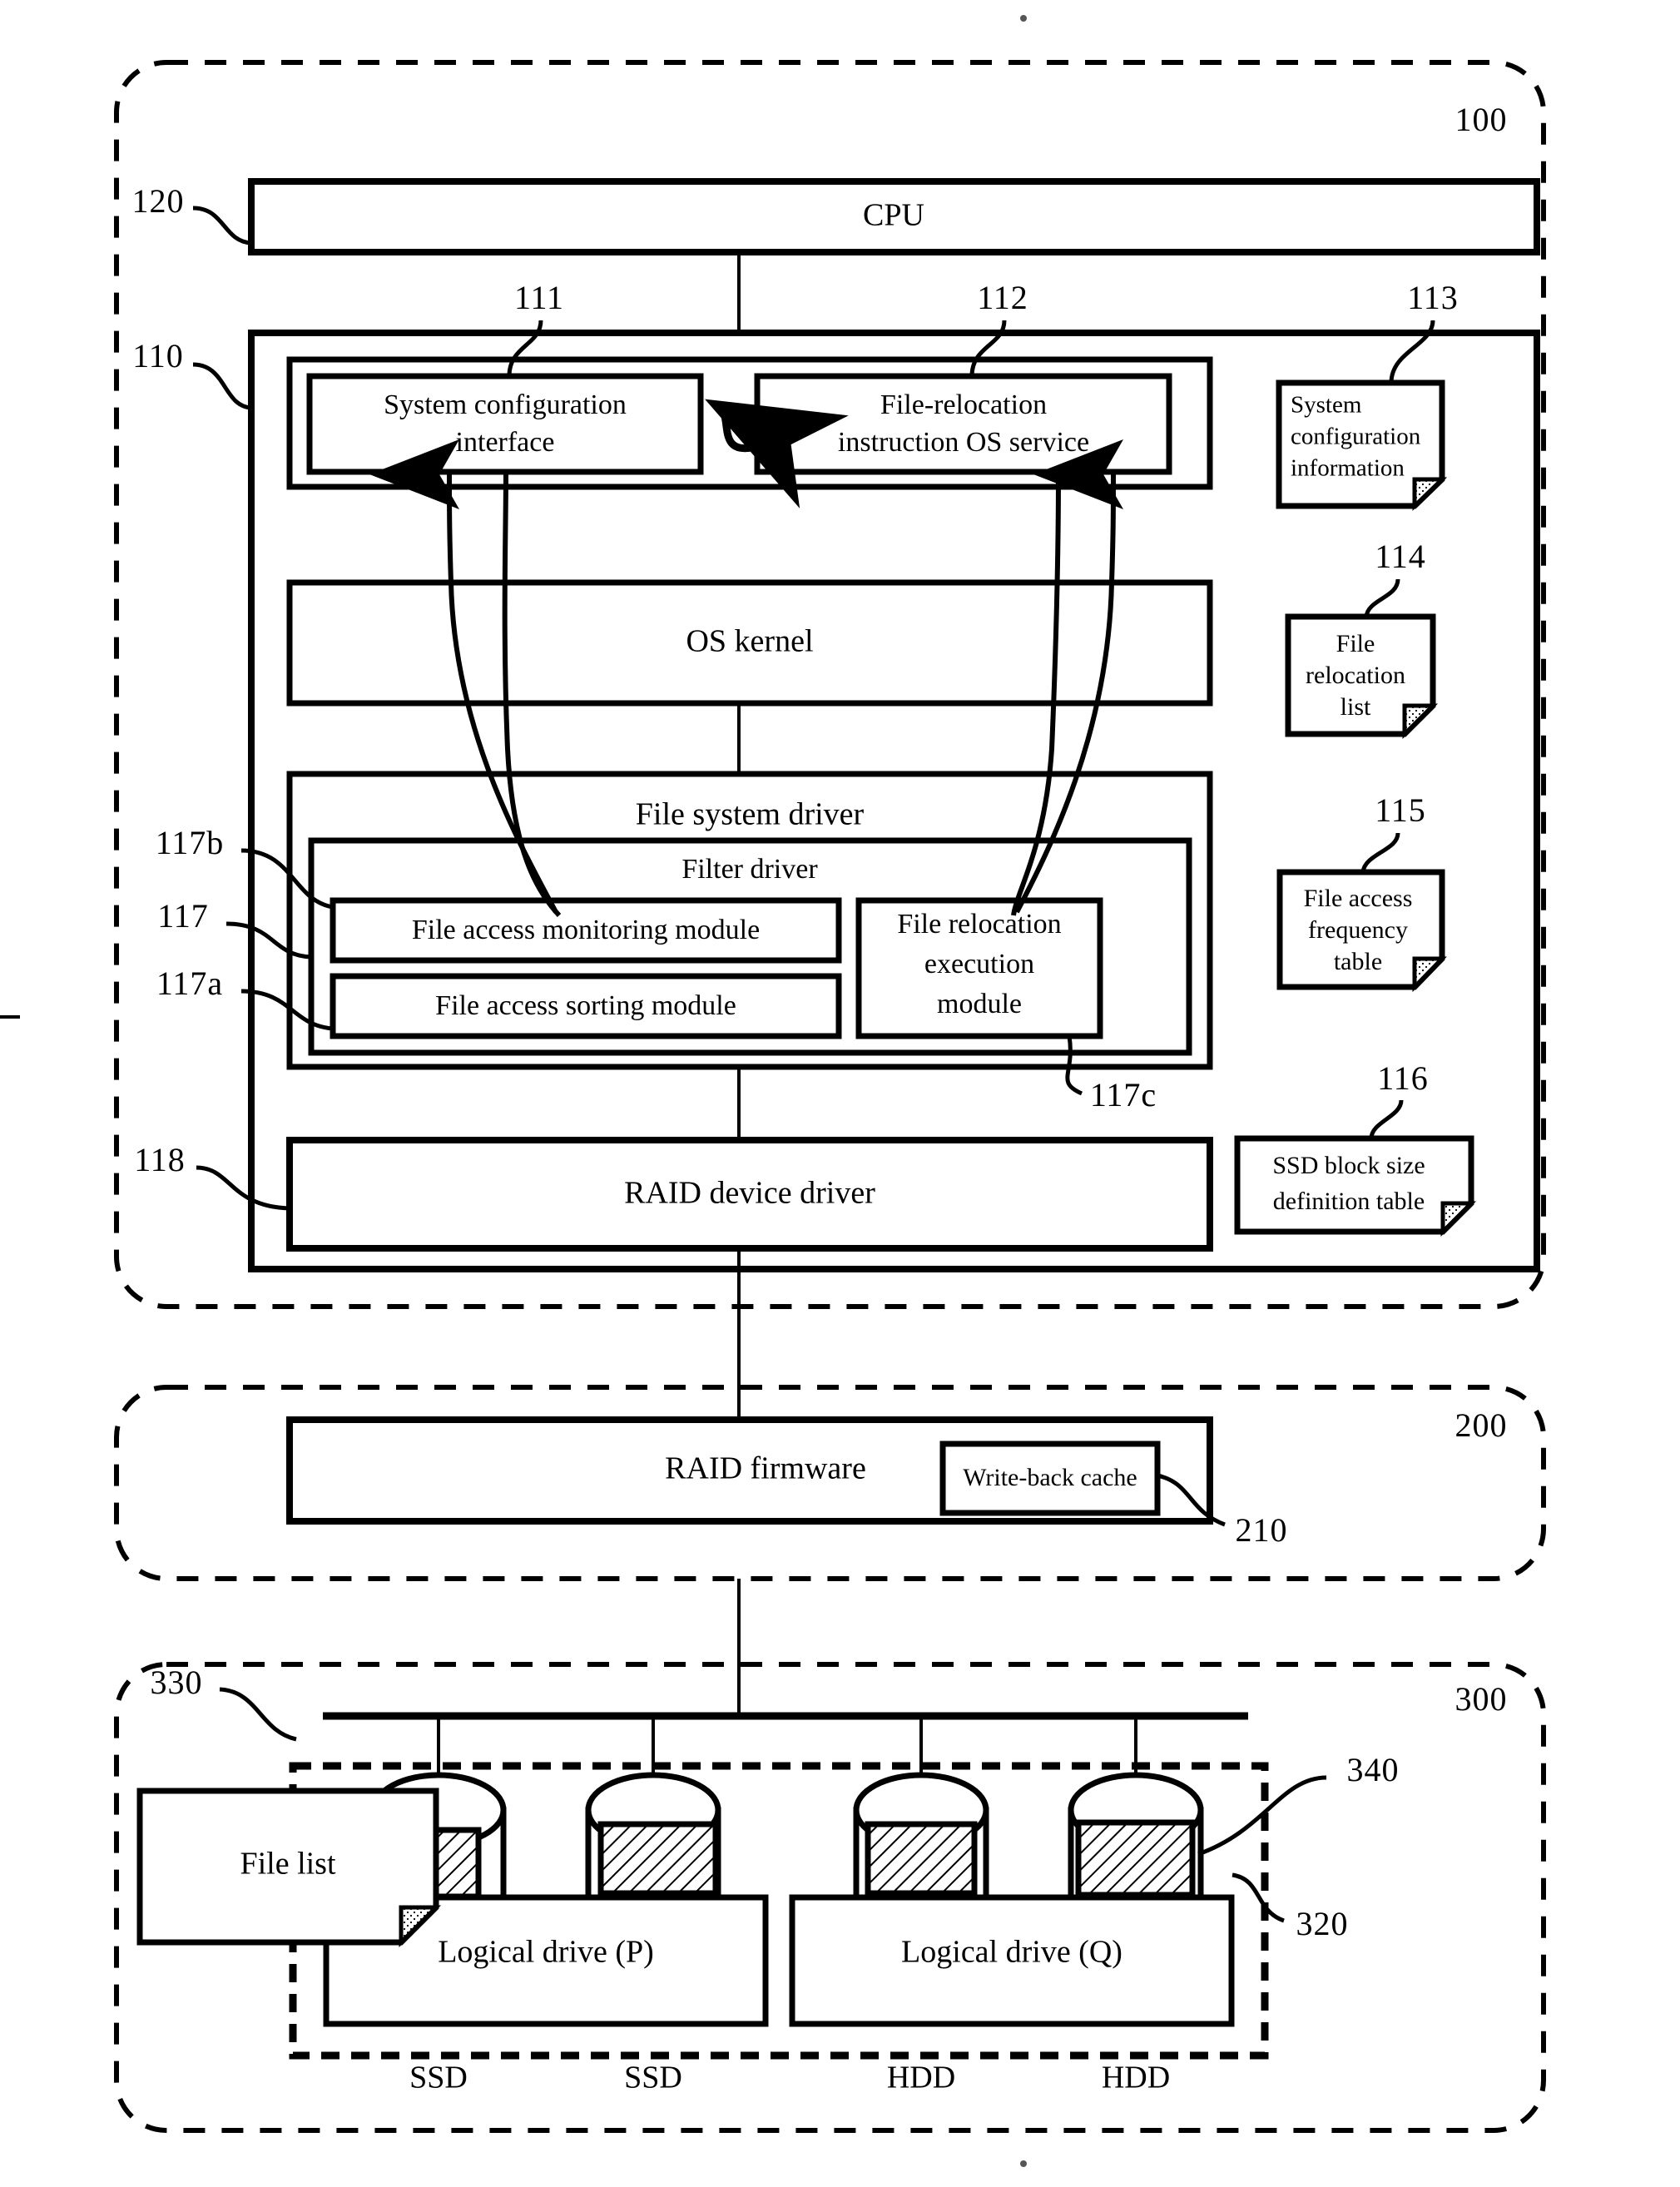 The width and height of the screenshot is (1680, 2187). What do you see at coordinates (1403, 1078) in the screenshot?
I see `ref-116: 116` at bounding box center [1403, 1078].